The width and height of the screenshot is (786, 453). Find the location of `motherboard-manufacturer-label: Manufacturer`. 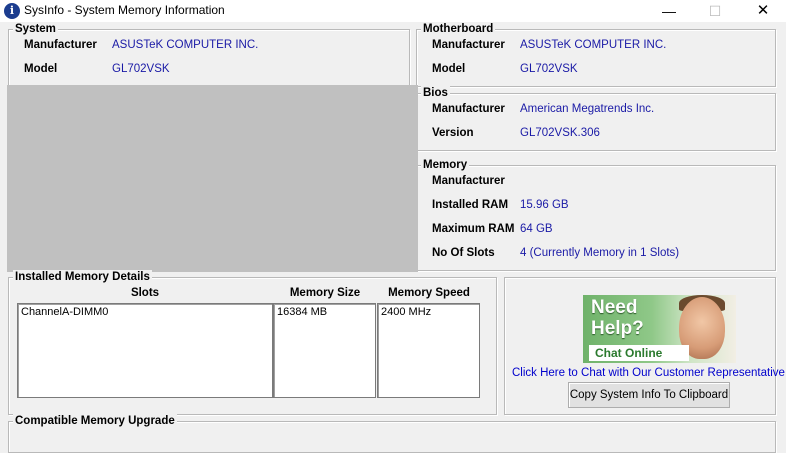

motherboard-manufacturer-label: Manufacturer is located at coordinates (468, 45).